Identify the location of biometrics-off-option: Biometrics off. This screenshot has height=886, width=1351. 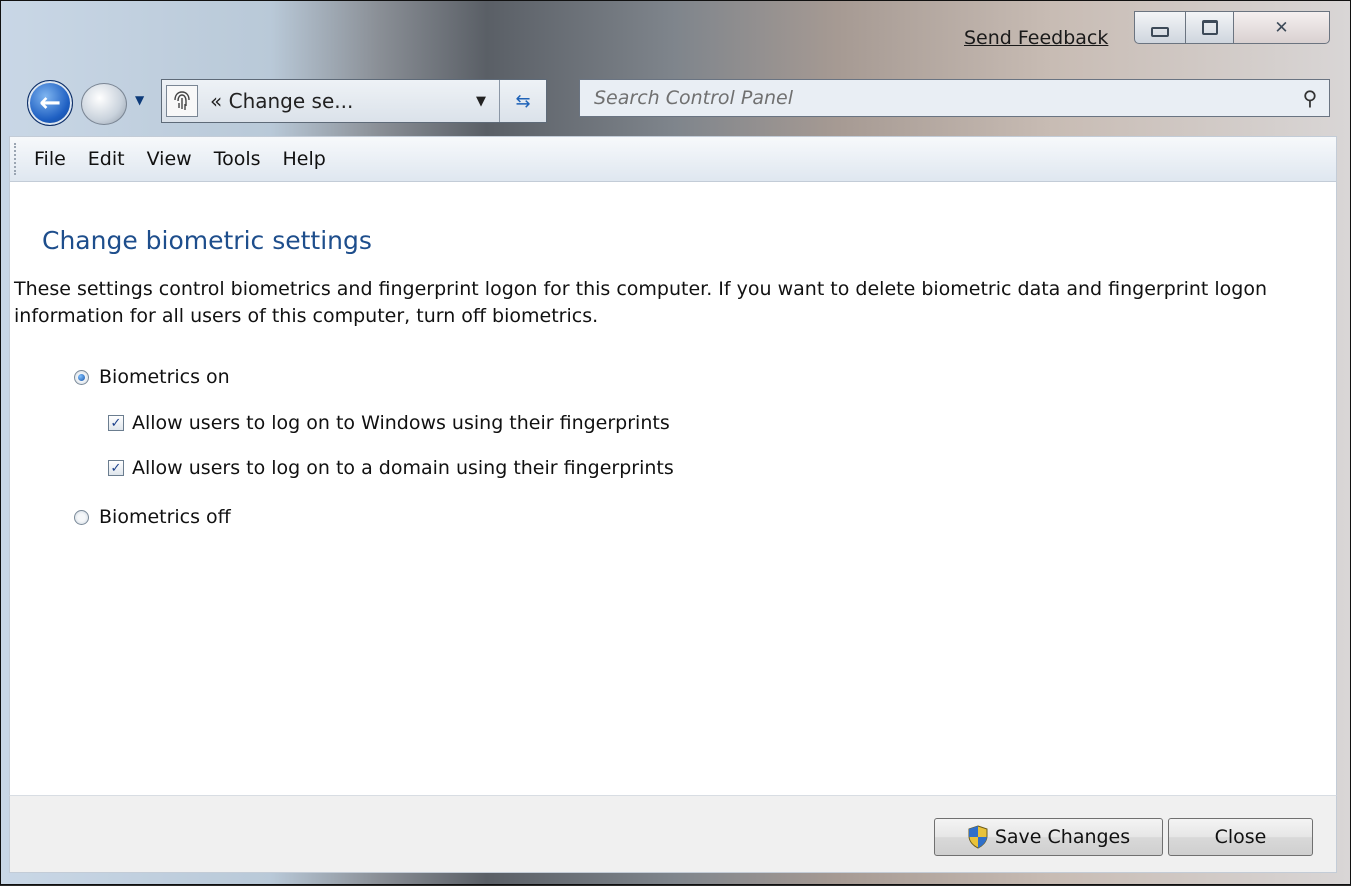
(152, 517).